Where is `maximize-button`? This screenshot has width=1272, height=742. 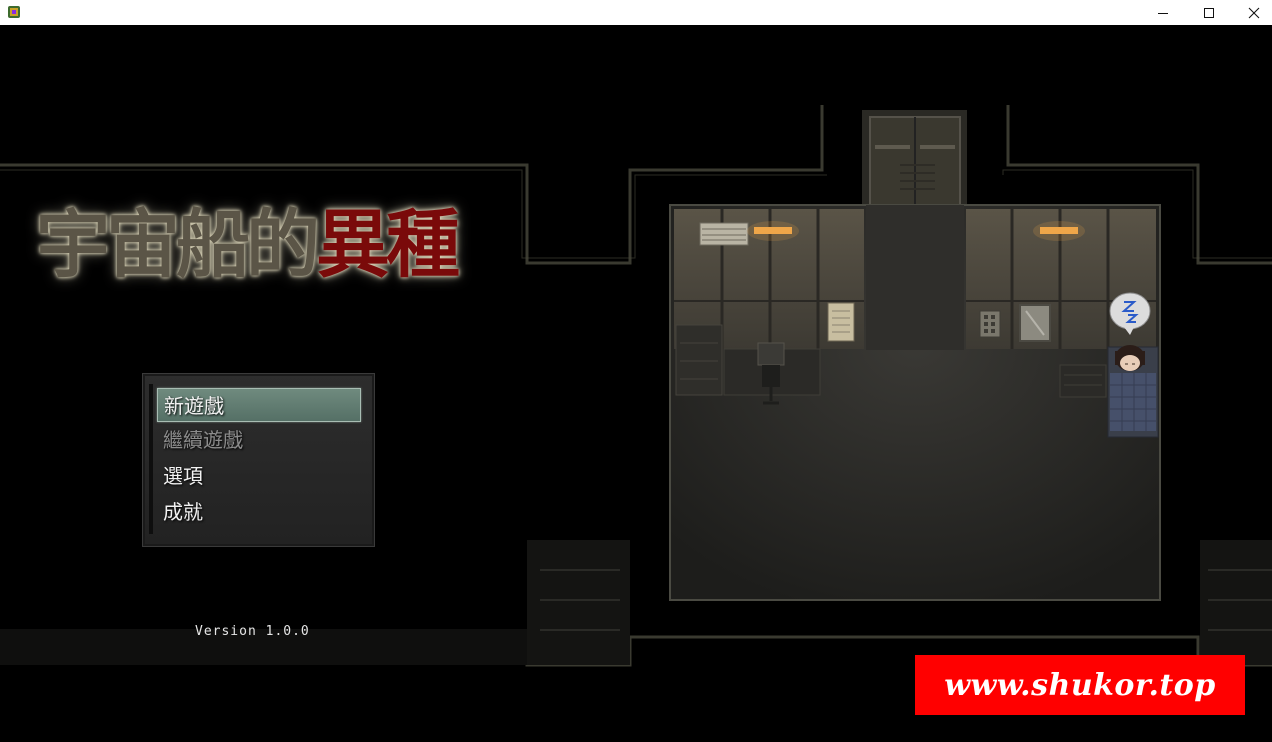 maximize-button is located at coordinates (1209, 12).